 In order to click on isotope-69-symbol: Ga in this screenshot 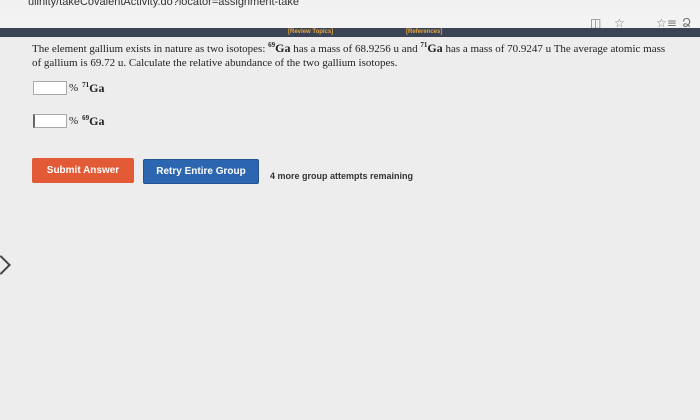, I will do `click(283, 48)`.